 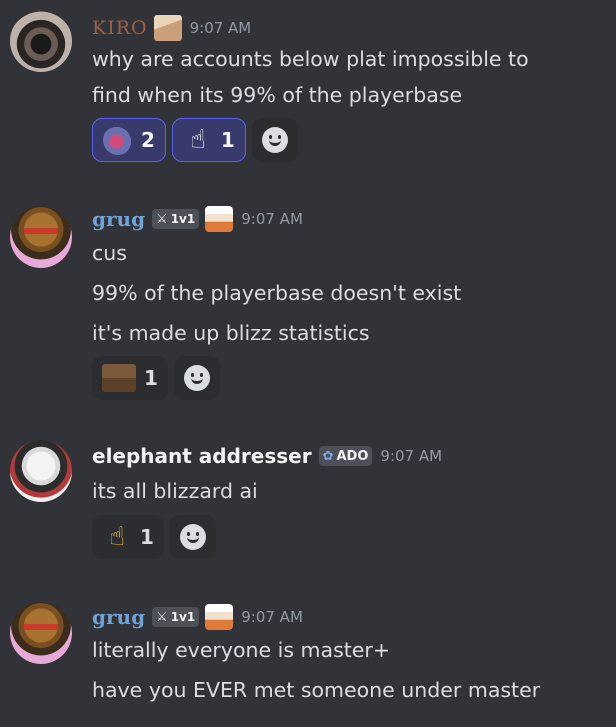 I want to click on message-header: KIRO 9:07 AM, so click(x=171, y=28).